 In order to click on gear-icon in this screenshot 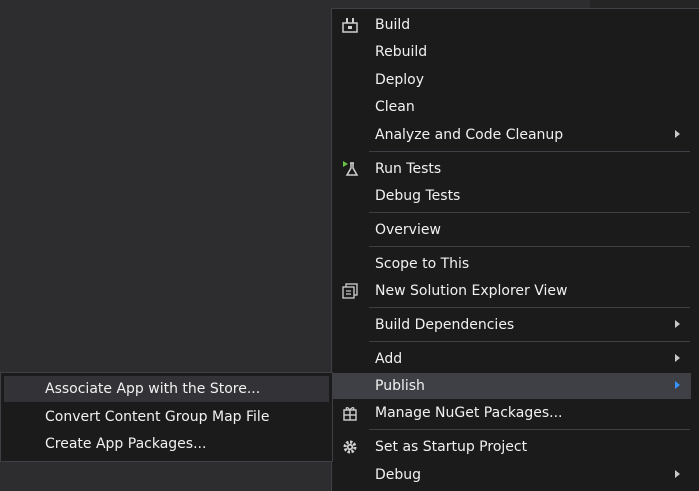, I will do `click(350, 447)`.